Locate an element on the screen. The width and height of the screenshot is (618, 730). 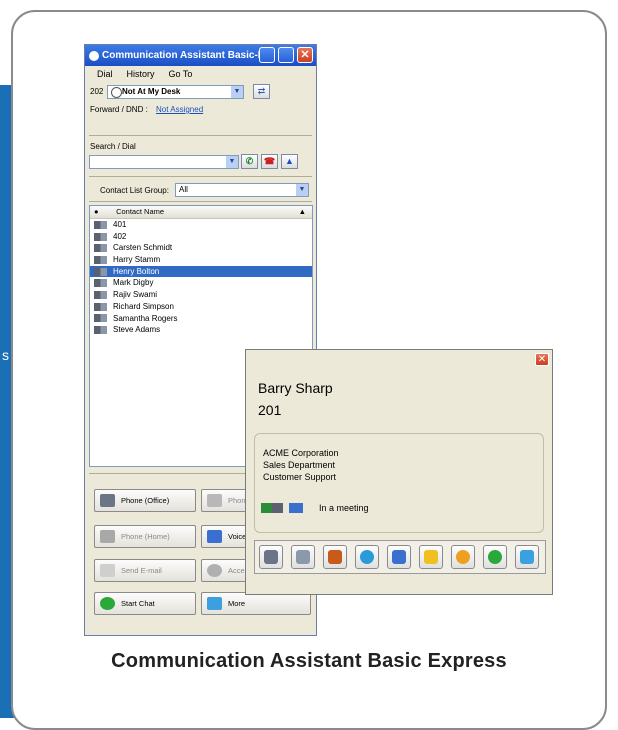
phone-mobile-action is located at coordinates (303, 557).